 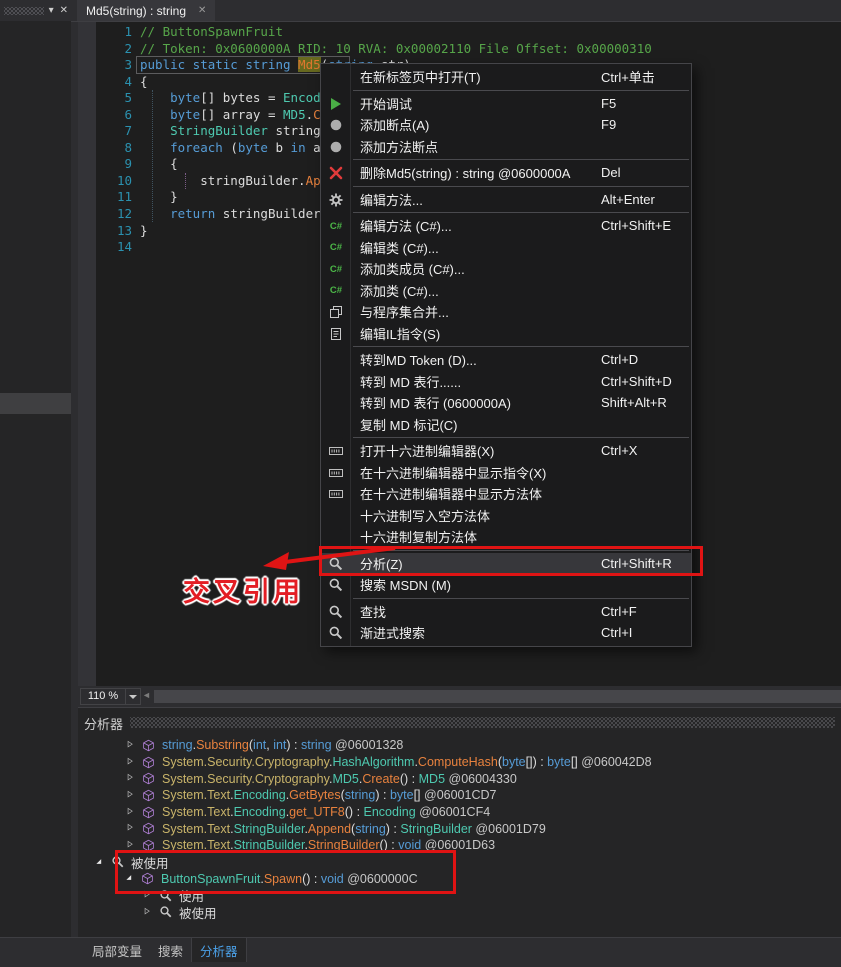 What do you see at coordinates (506, 563) in the screenshot?
I see `menu-item: 分析(Z) Ctrl+Shift+R` at bounding box center [506, 563].